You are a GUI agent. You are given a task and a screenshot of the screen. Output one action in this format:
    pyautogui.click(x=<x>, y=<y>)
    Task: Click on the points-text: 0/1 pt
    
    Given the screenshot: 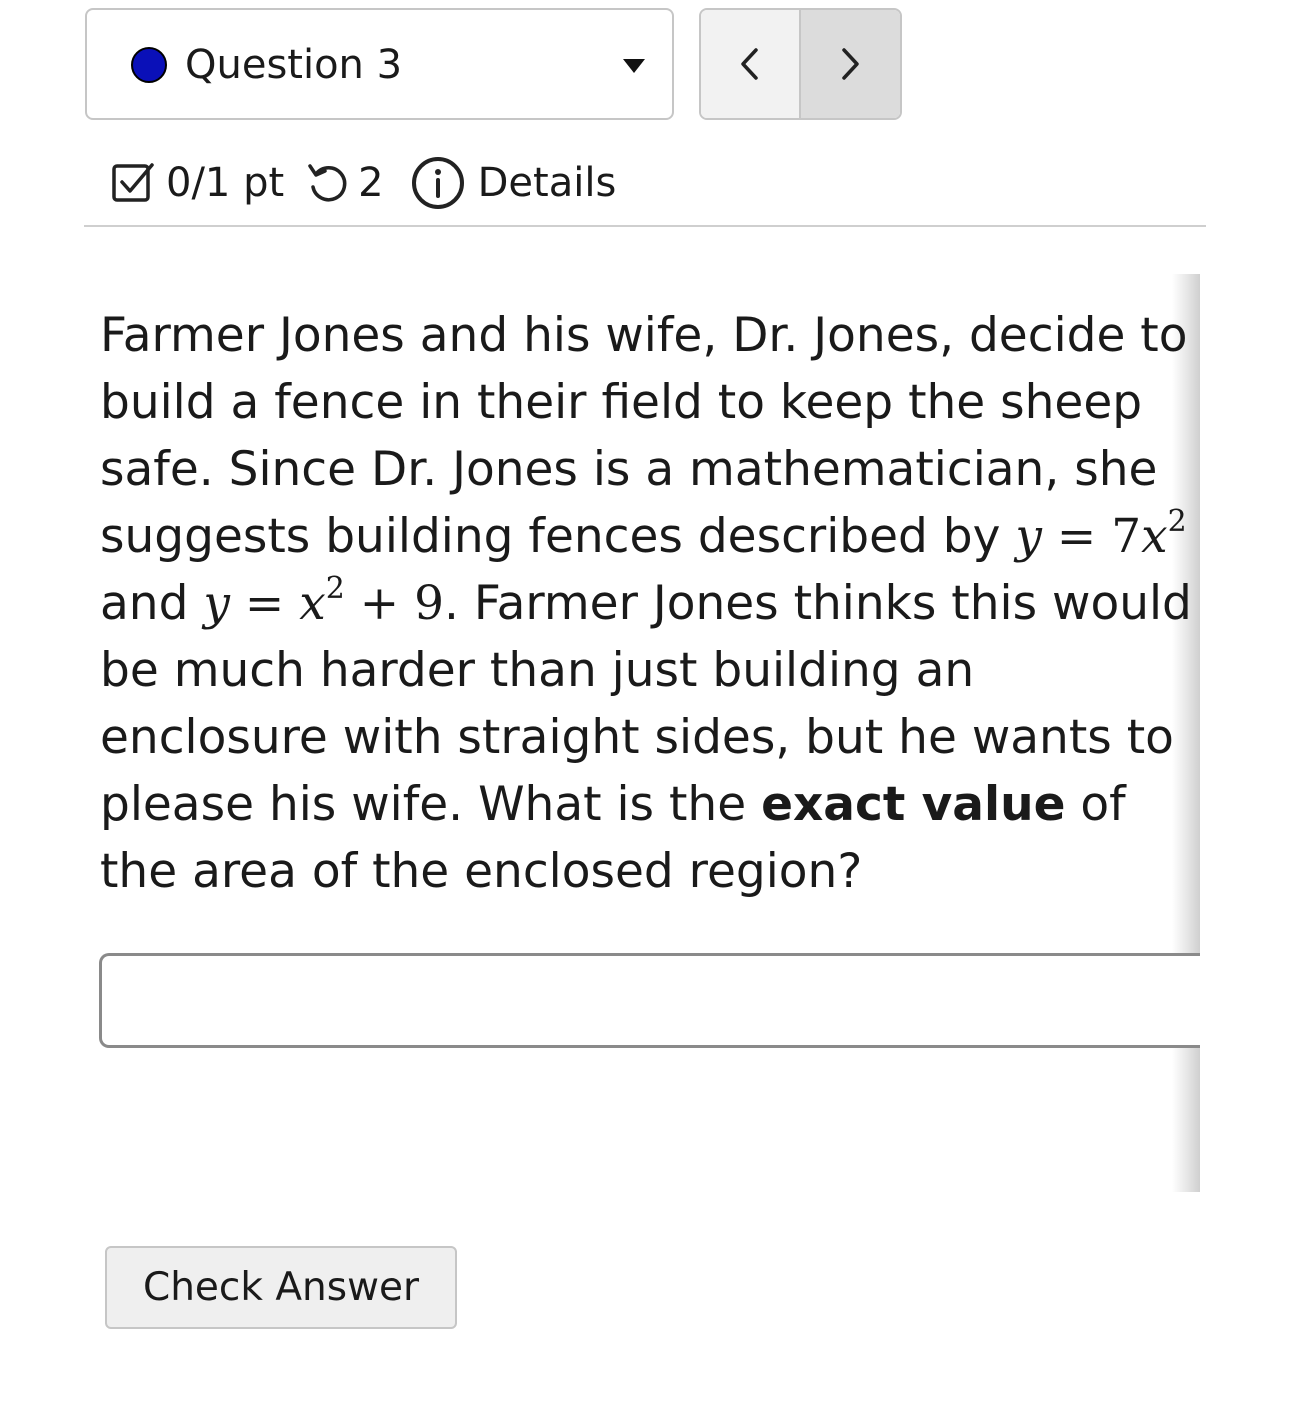 What is the action you would take?
    pyautogui.click(x=225, y=183)
    